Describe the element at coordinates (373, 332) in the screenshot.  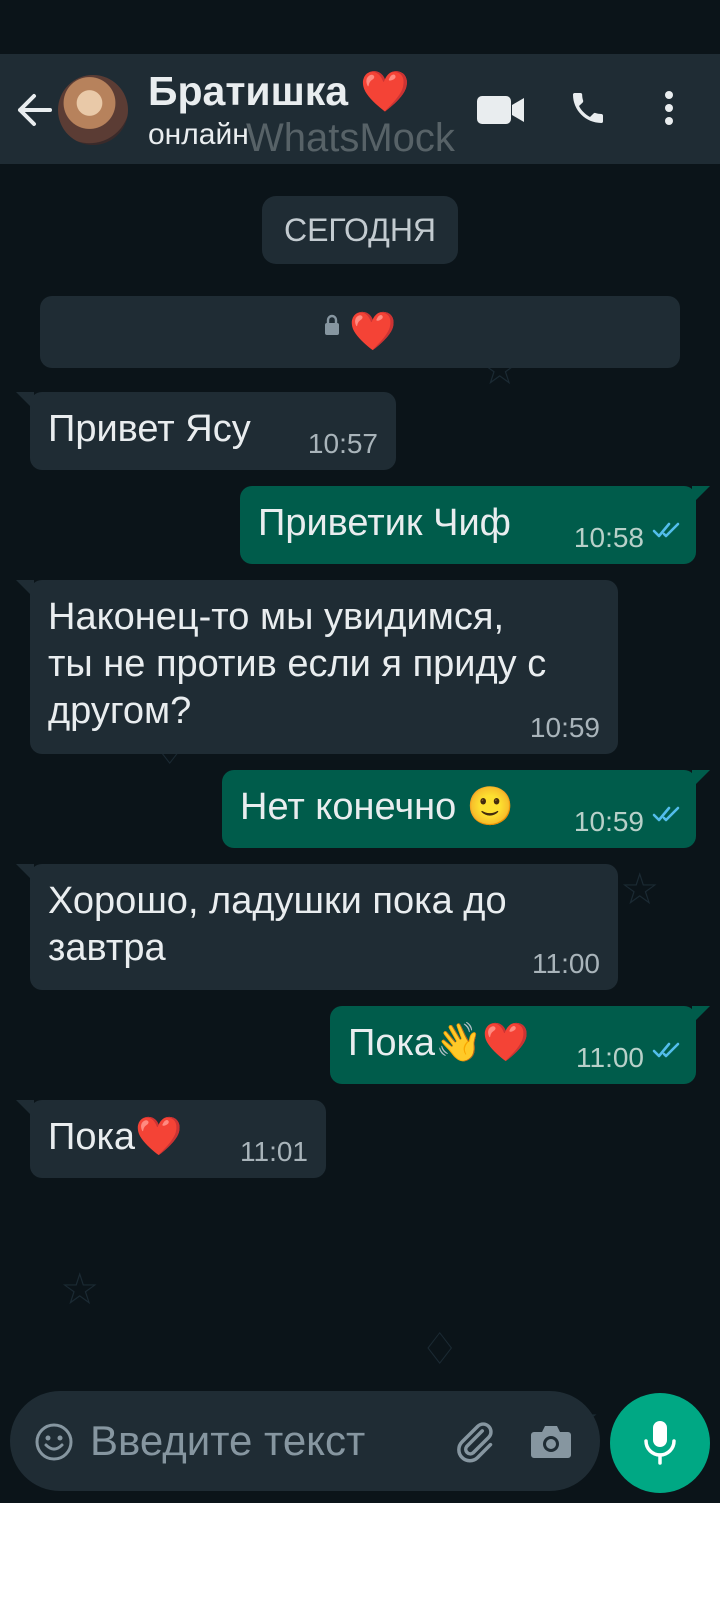
I see `banner-heart-emoji: ❤️` at that location.